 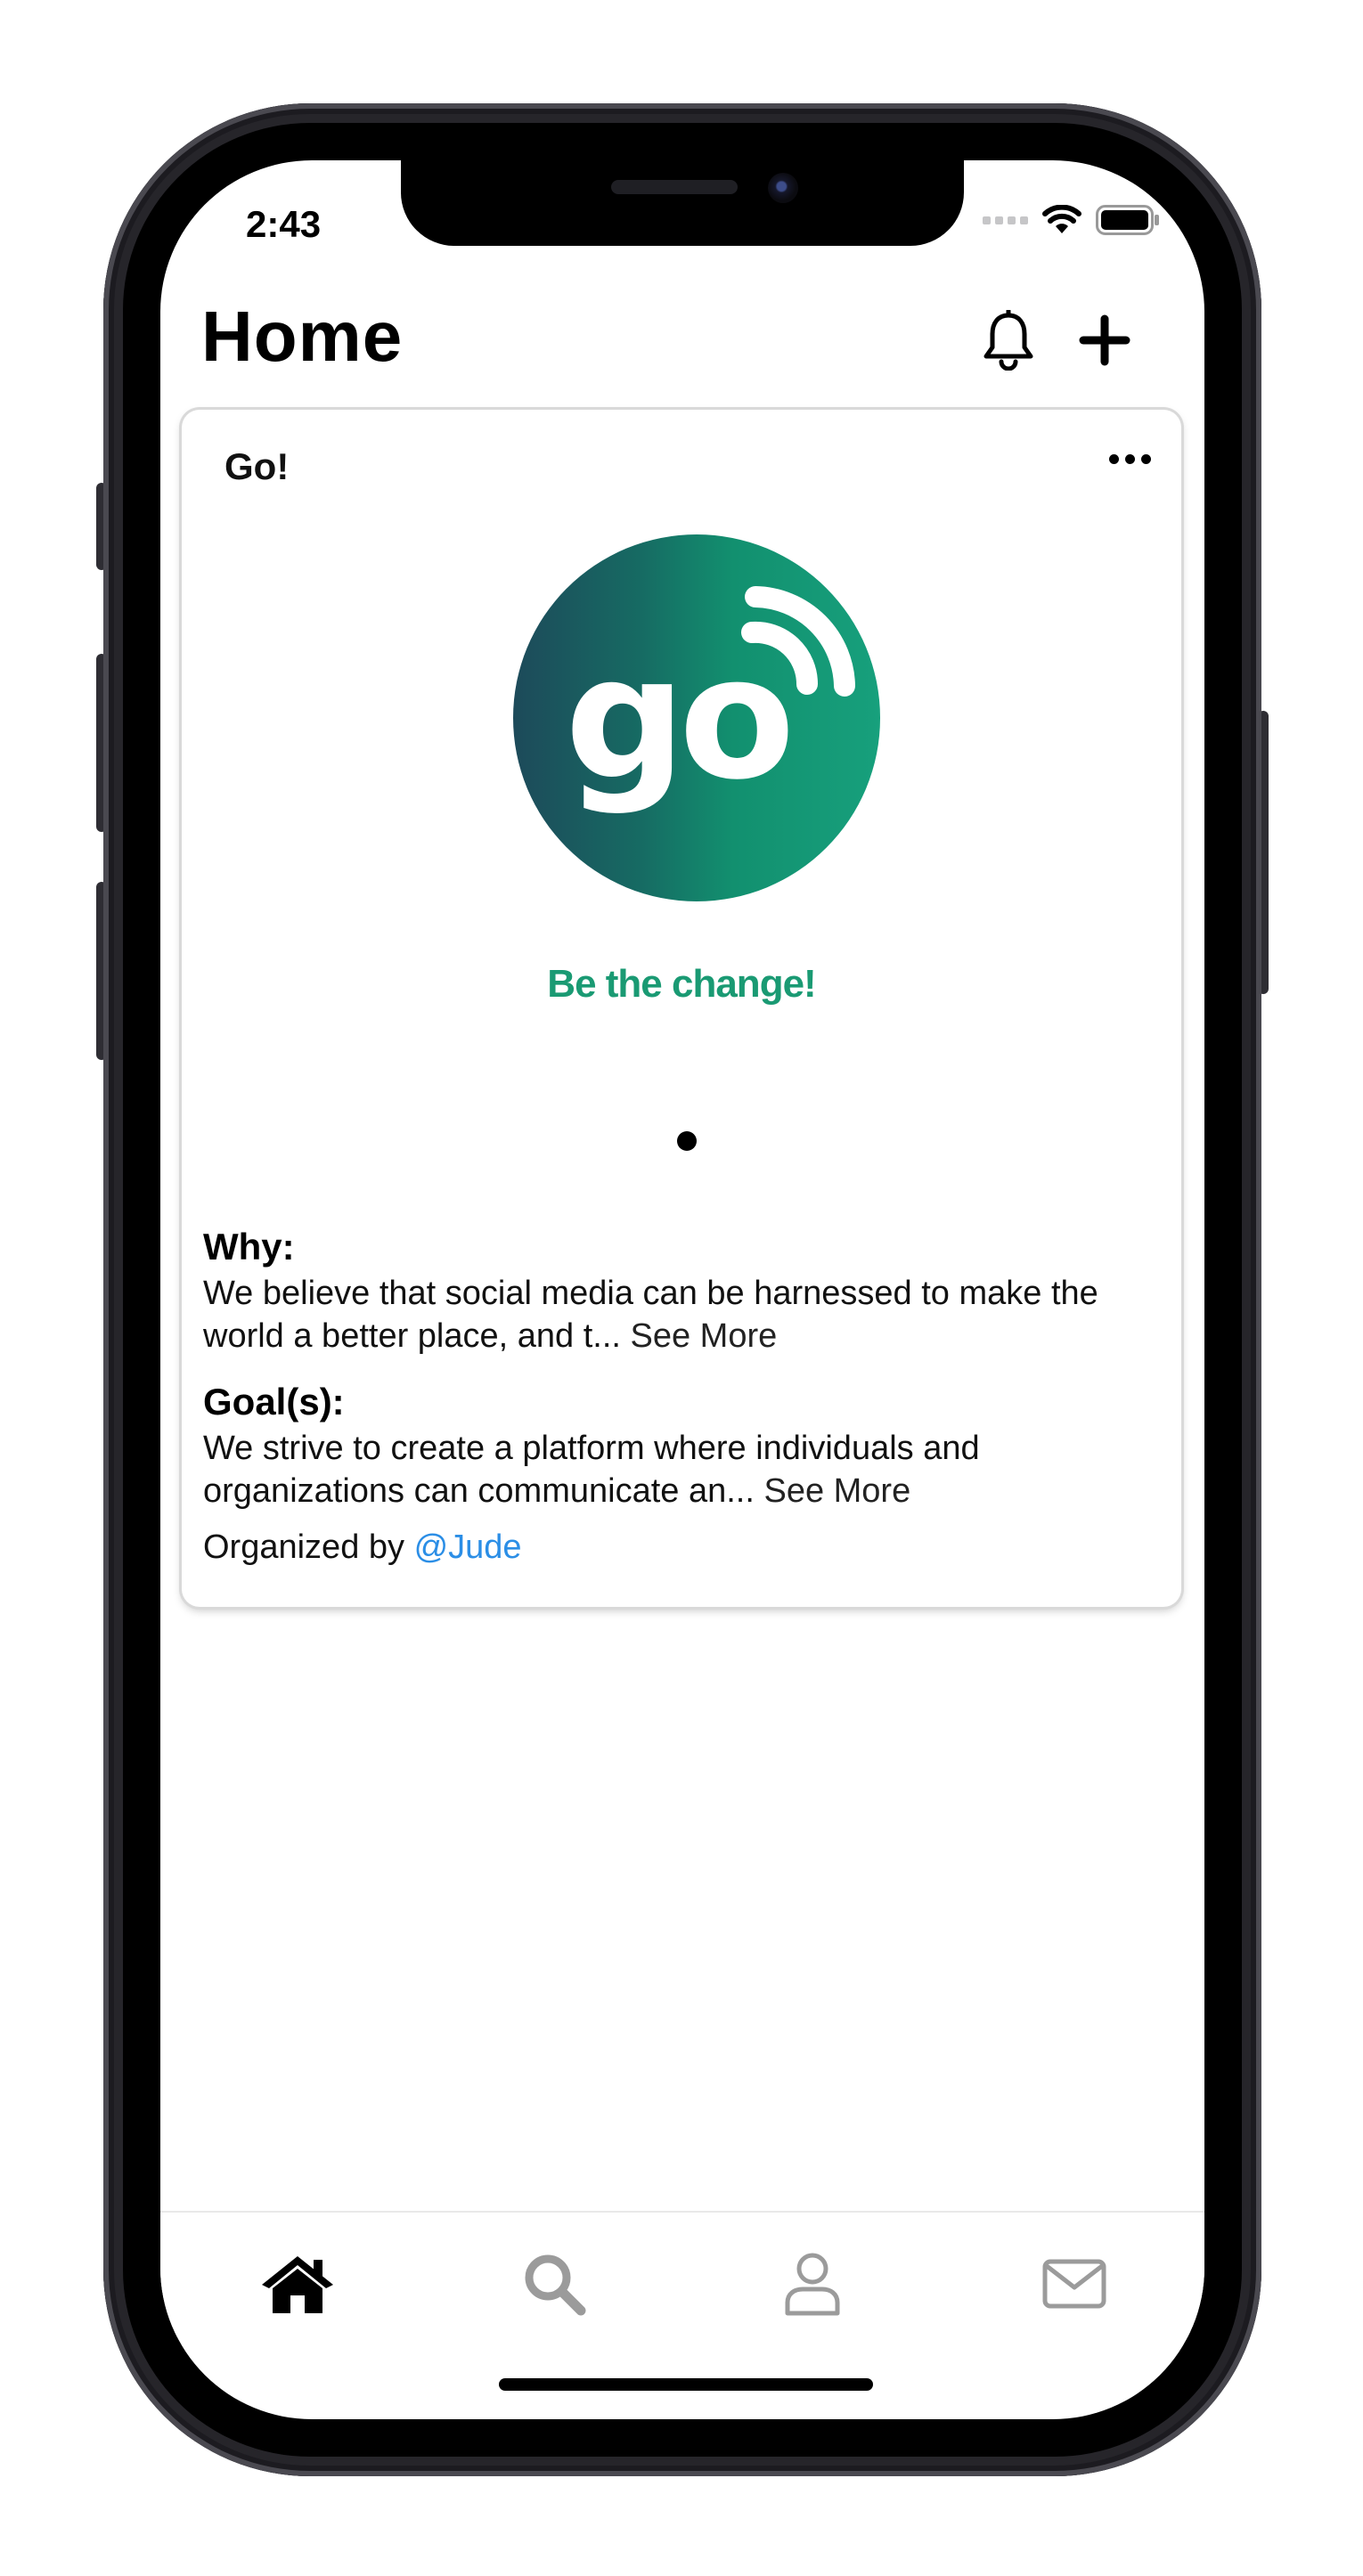 What do you see at coordinates (674, 187) in the screenshot?
I see `speaker-grille` at bounding box center [674, 187].